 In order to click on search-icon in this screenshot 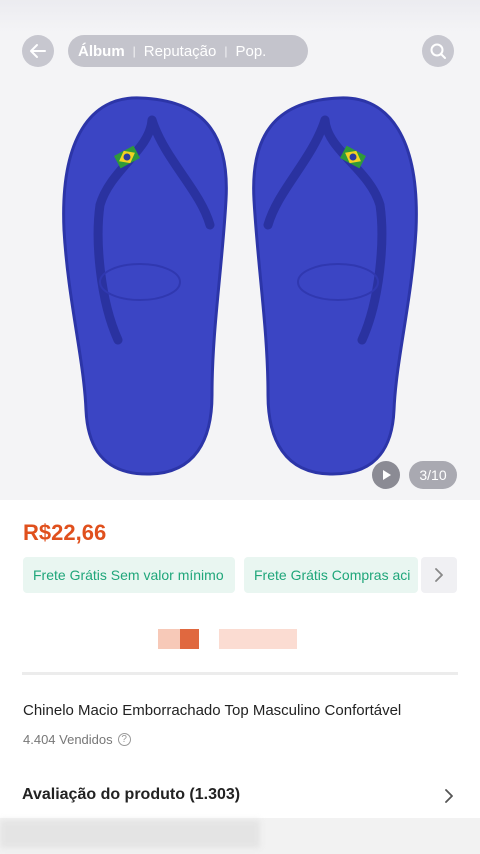, I will do `click(438, 51)`.